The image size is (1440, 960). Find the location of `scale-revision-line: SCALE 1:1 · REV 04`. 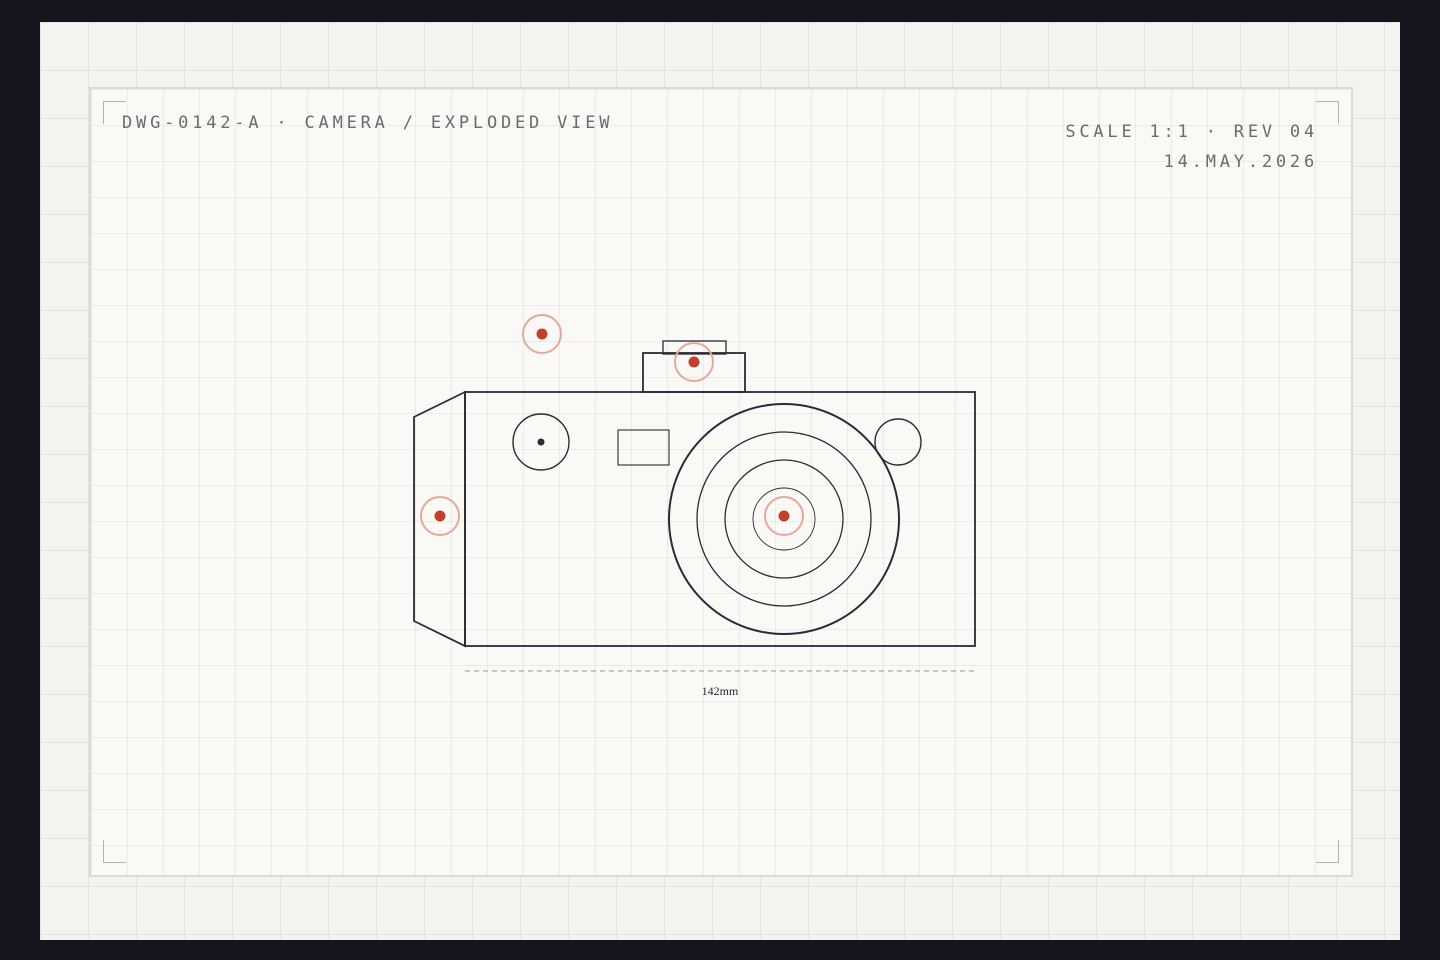

scale-revision-line: SCALE 1:1 · REV 04 is located at coordinates (1191, 132).